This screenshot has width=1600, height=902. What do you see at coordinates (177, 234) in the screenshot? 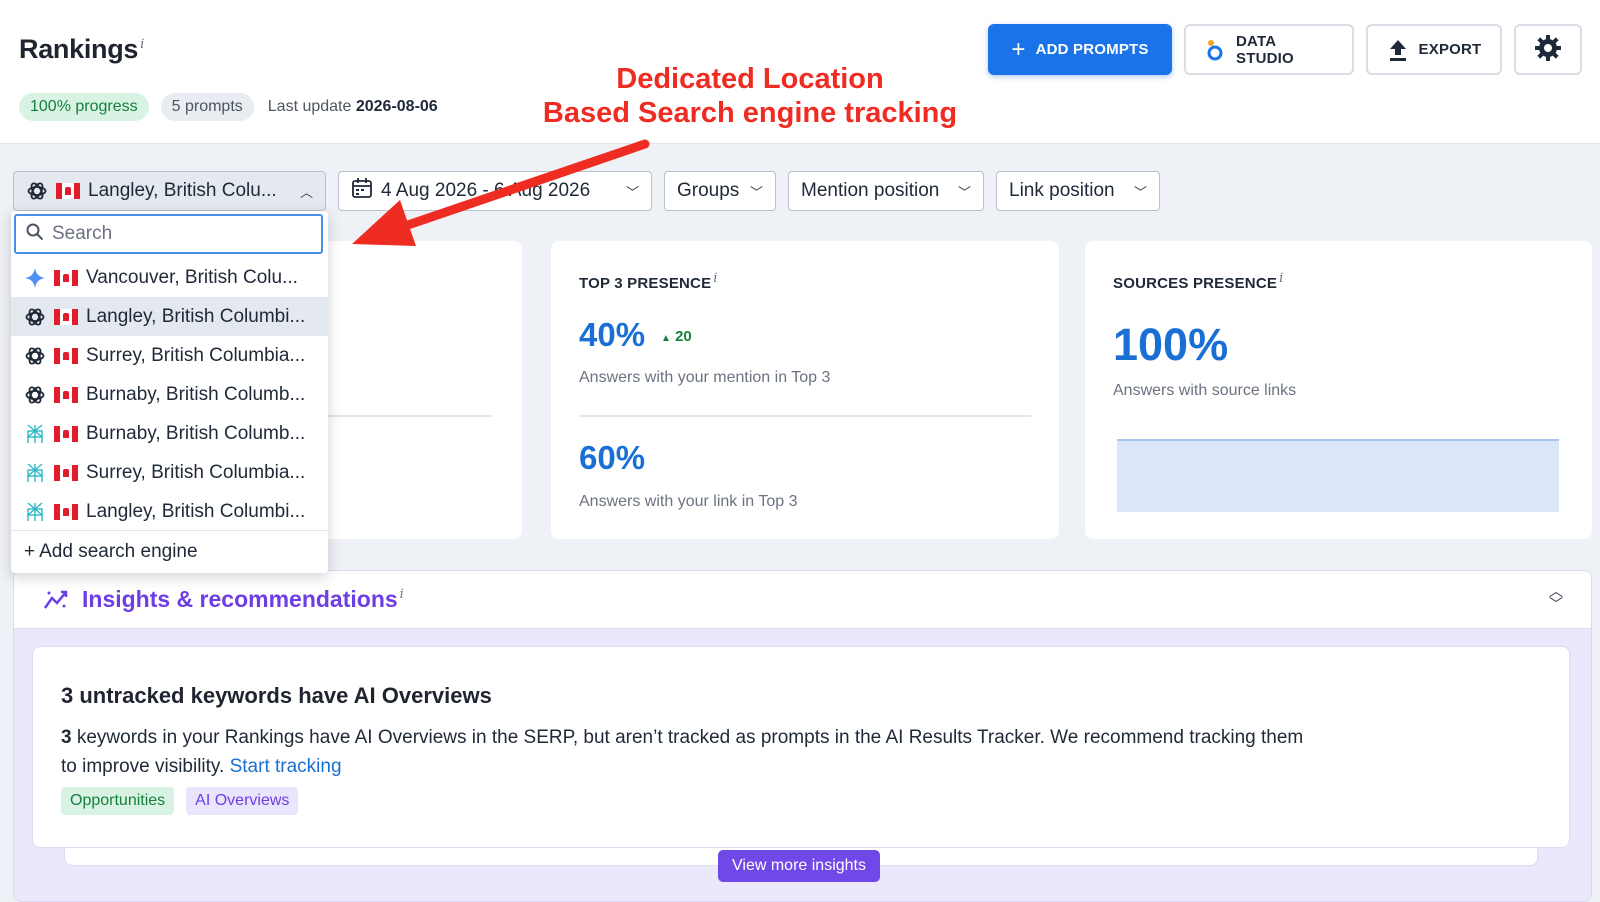
I see `search-input` at bounding box center [177, 234].